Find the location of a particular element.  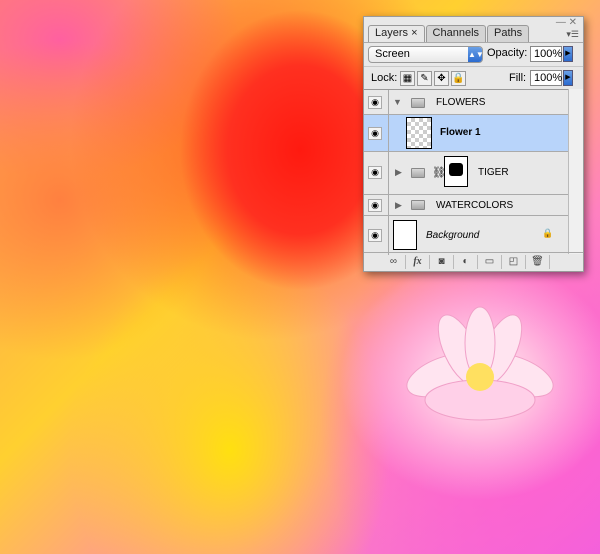

fill-slider-button: ▶ is located at coordinates (568, 78).